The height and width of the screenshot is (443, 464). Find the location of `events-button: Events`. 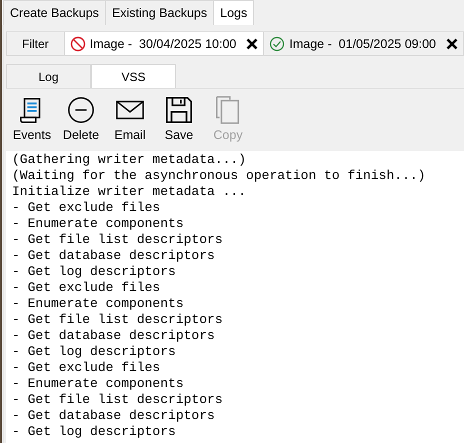

events-button: Events is located at coordinates (32, 122).